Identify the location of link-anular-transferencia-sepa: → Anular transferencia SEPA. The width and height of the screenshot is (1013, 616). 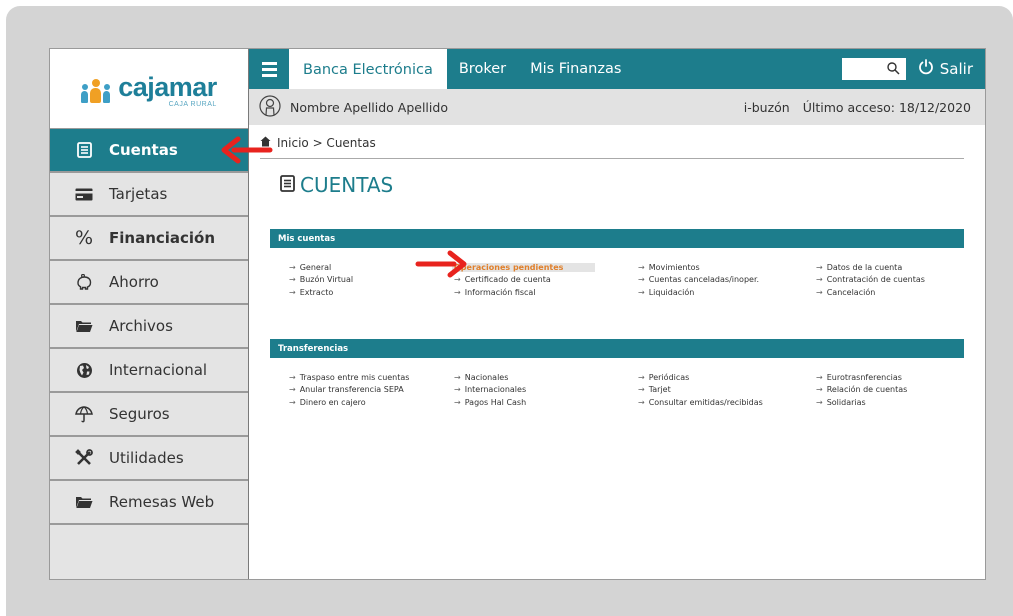
(371, 389).